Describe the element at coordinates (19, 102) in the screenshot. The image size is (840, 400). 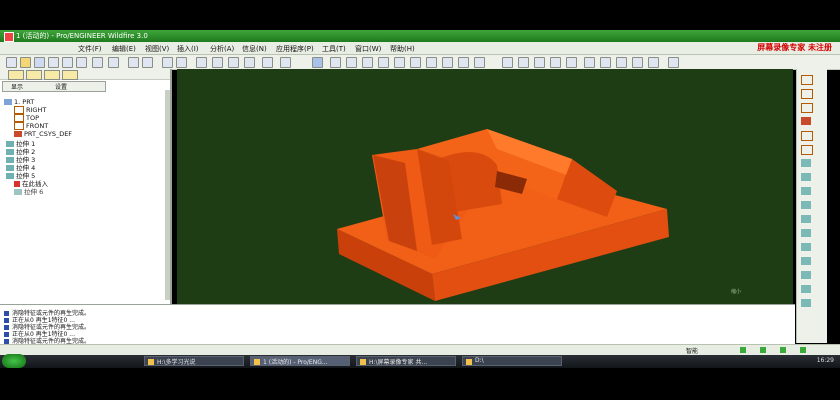
I see `tree-item-root: 1. PRT` at that location.